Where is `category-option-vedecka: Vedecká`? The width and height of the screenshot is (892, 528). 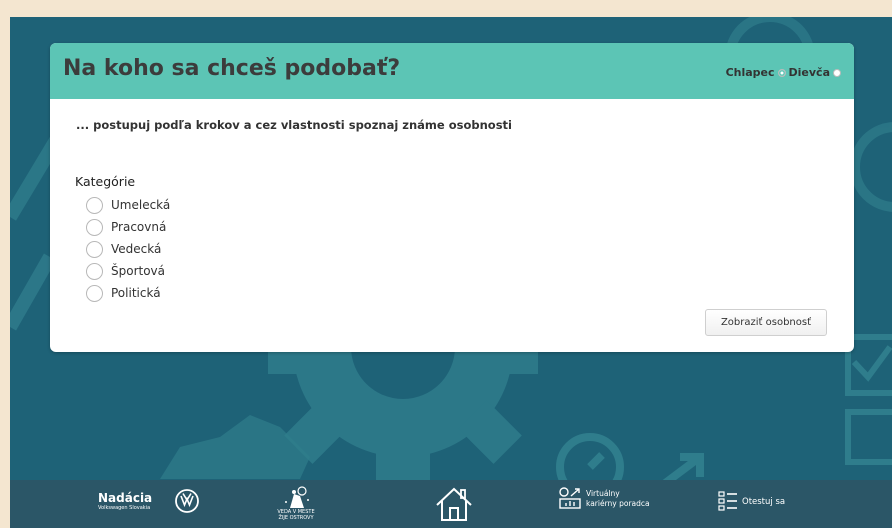 category-option-vedecka: Vedecká is located at coordinates (128, 249).